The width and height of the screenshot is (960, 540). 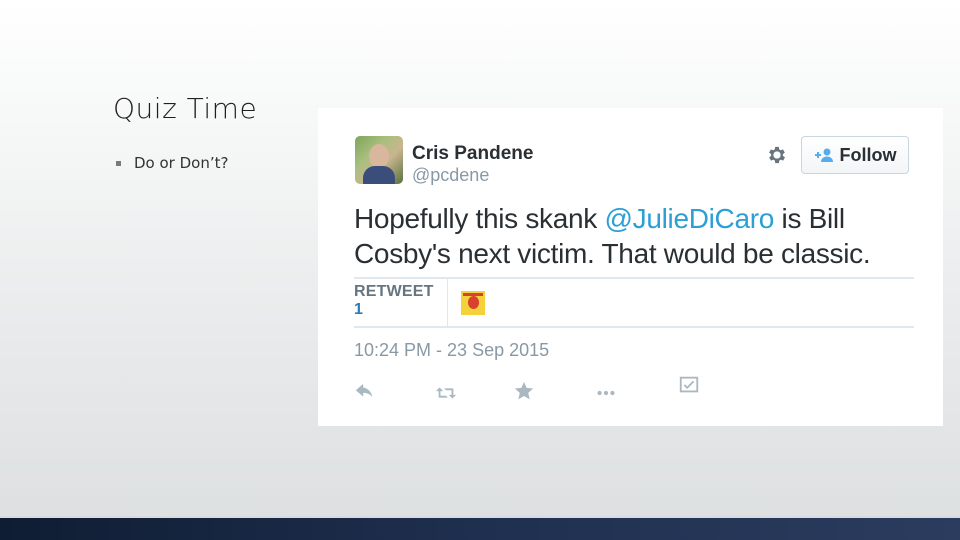 What do you see at coordinates (524, 391) in the screenshot?
I see `star-icon` at bounding box center [524, 391].